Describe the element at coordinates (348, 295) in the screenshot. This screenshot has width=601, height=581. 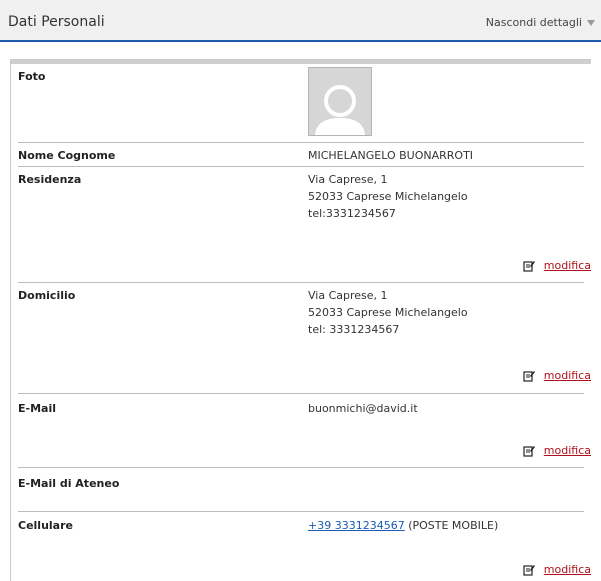
I see `domicilio-line: Via Caprese, 1` at that location.